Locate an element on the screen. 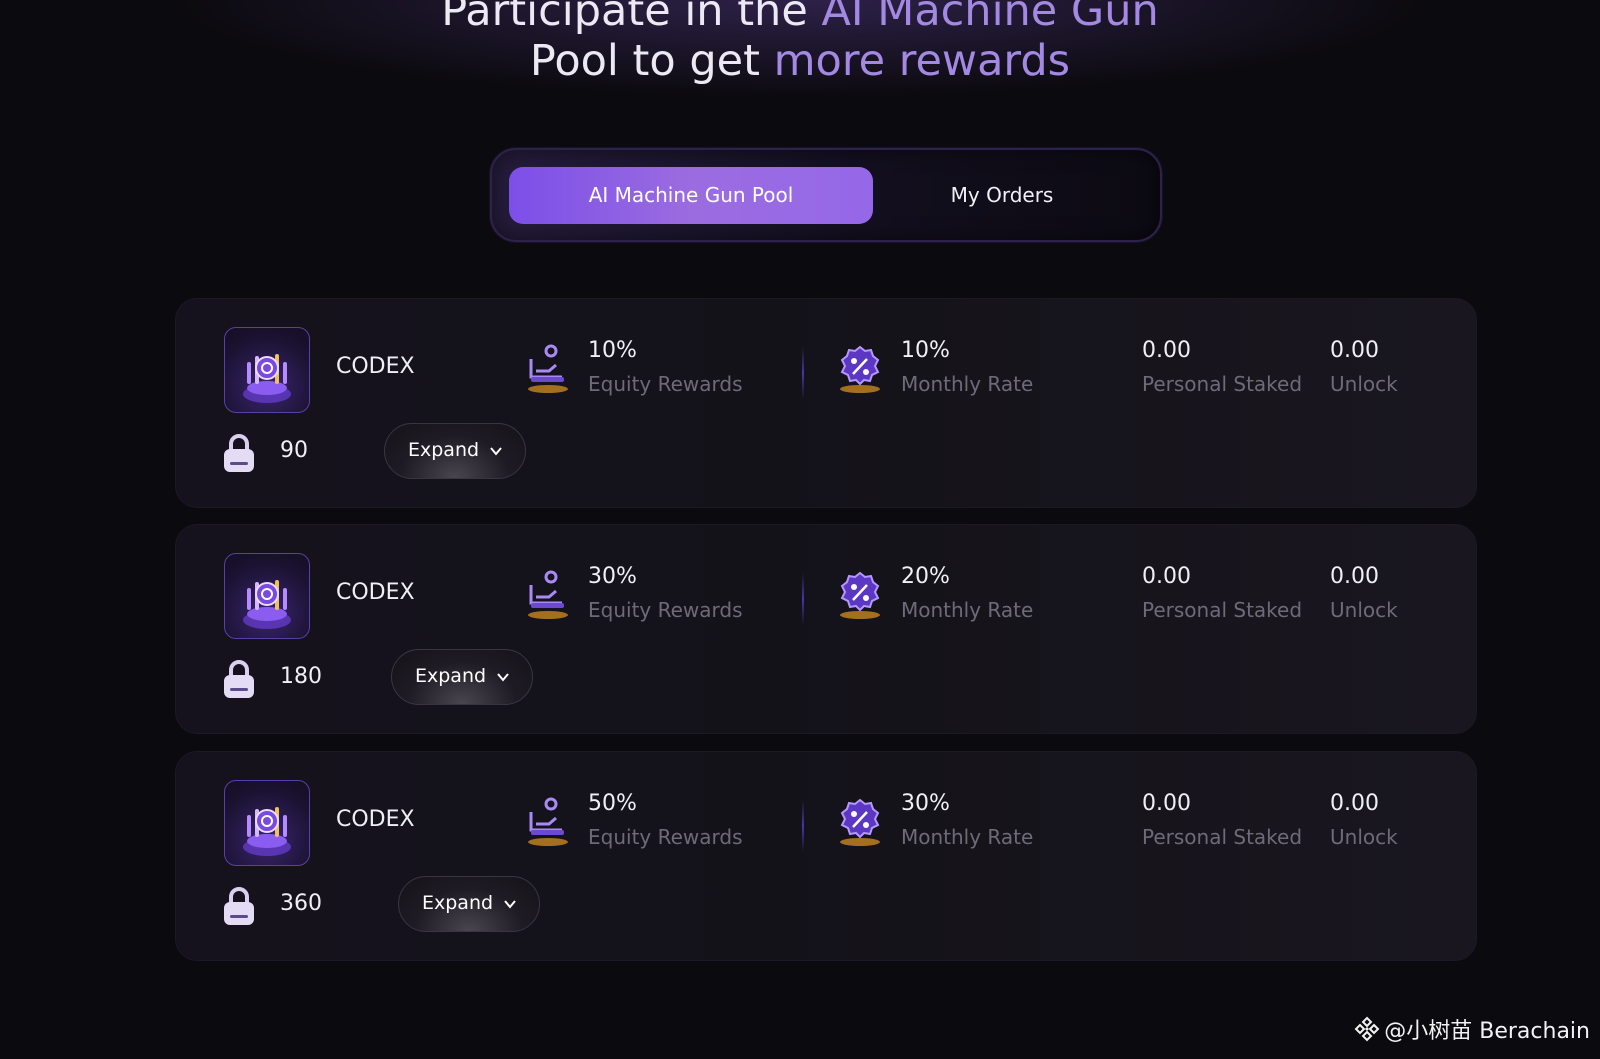 This screenshot has height=1059, width=1600. tab-switch: AI Machine Gun Pool My Orders is located at coordinates (826, 195).